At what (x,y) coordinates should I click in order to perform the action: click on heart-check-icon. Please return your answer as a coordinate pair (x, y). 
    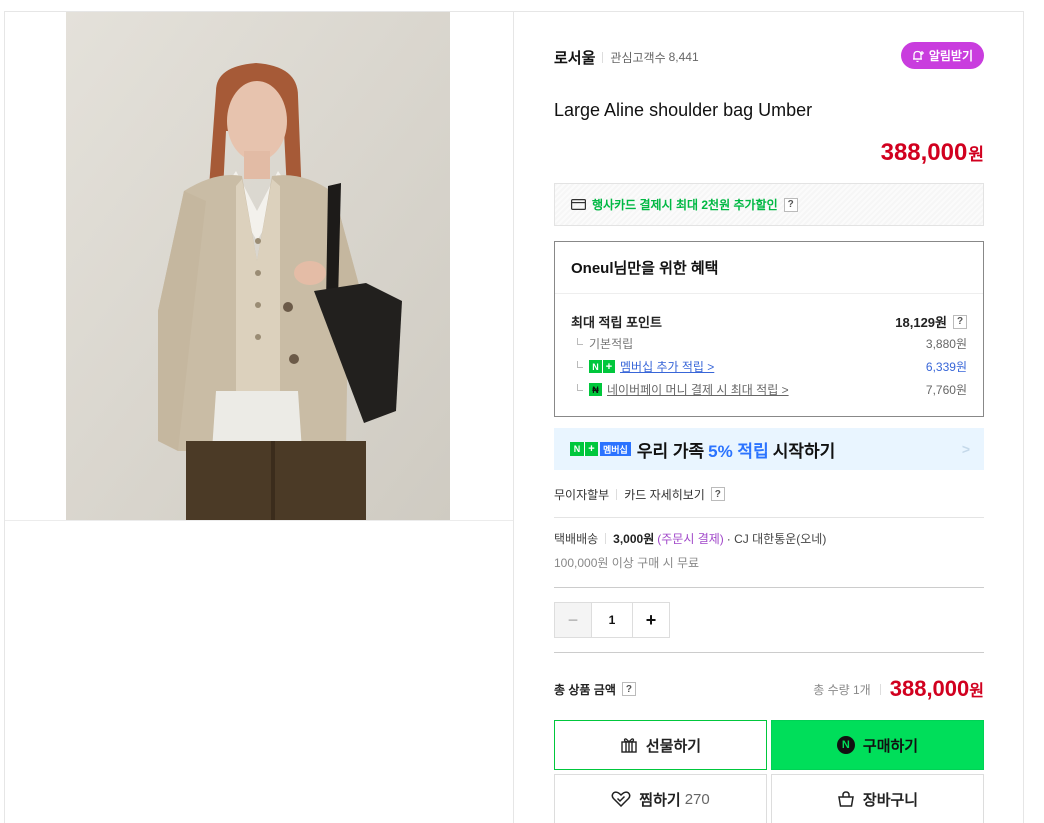
    Looking at the image, I should click on (621, 799).